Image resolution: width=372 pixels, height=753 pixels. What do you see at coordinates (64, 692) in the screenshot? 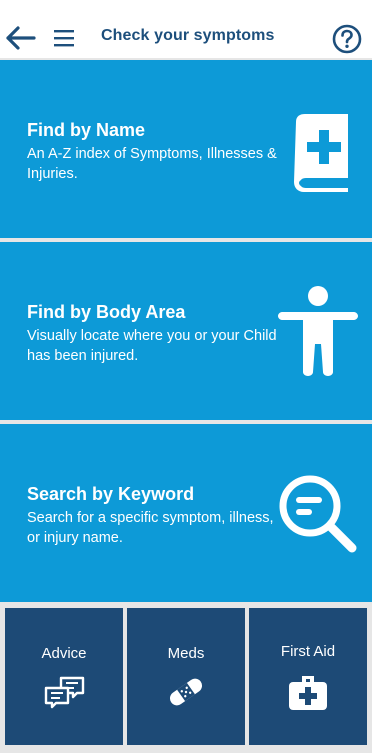
I see `chat-bubbles-icon` at bounding box center [64, 692].